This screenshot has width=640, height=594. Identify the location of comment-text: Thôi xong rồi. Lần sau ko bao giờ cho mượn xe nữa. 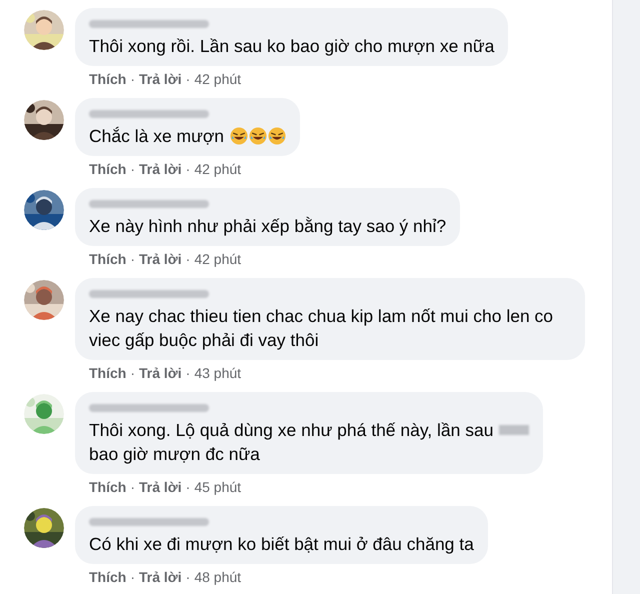
(291, 46).